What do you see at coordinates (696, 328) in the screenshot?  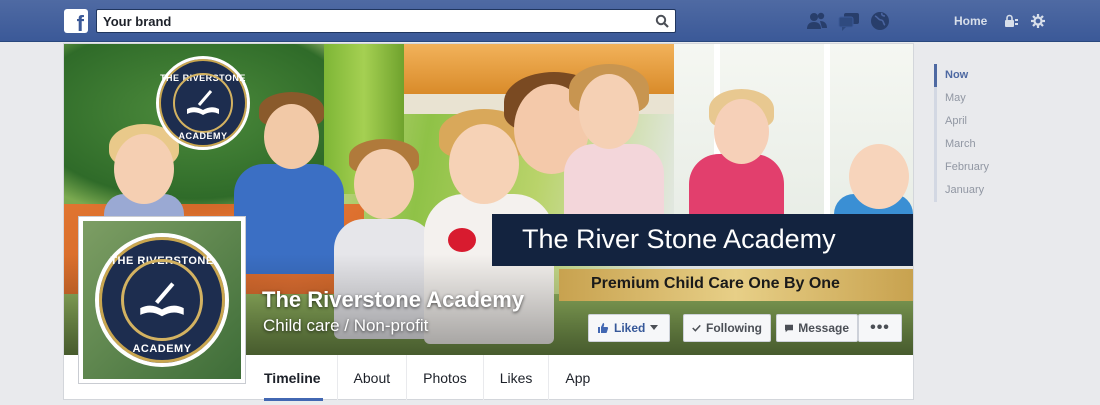 I see `checkmark-icon` at bounding box center [696, 328].